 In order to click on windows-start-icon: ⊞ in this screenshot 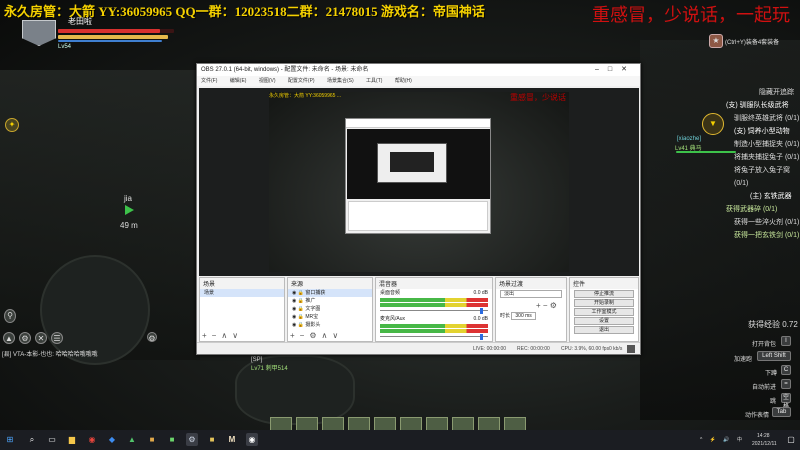, I will do `click(10, 439)`.